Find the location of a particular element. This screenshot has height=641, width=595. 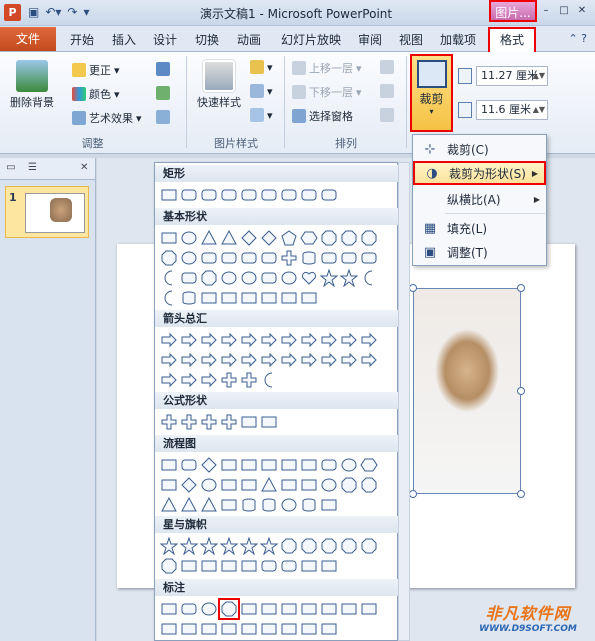

tab-slideshow: 幻灯片放映 is located at coordinates (311, 39).